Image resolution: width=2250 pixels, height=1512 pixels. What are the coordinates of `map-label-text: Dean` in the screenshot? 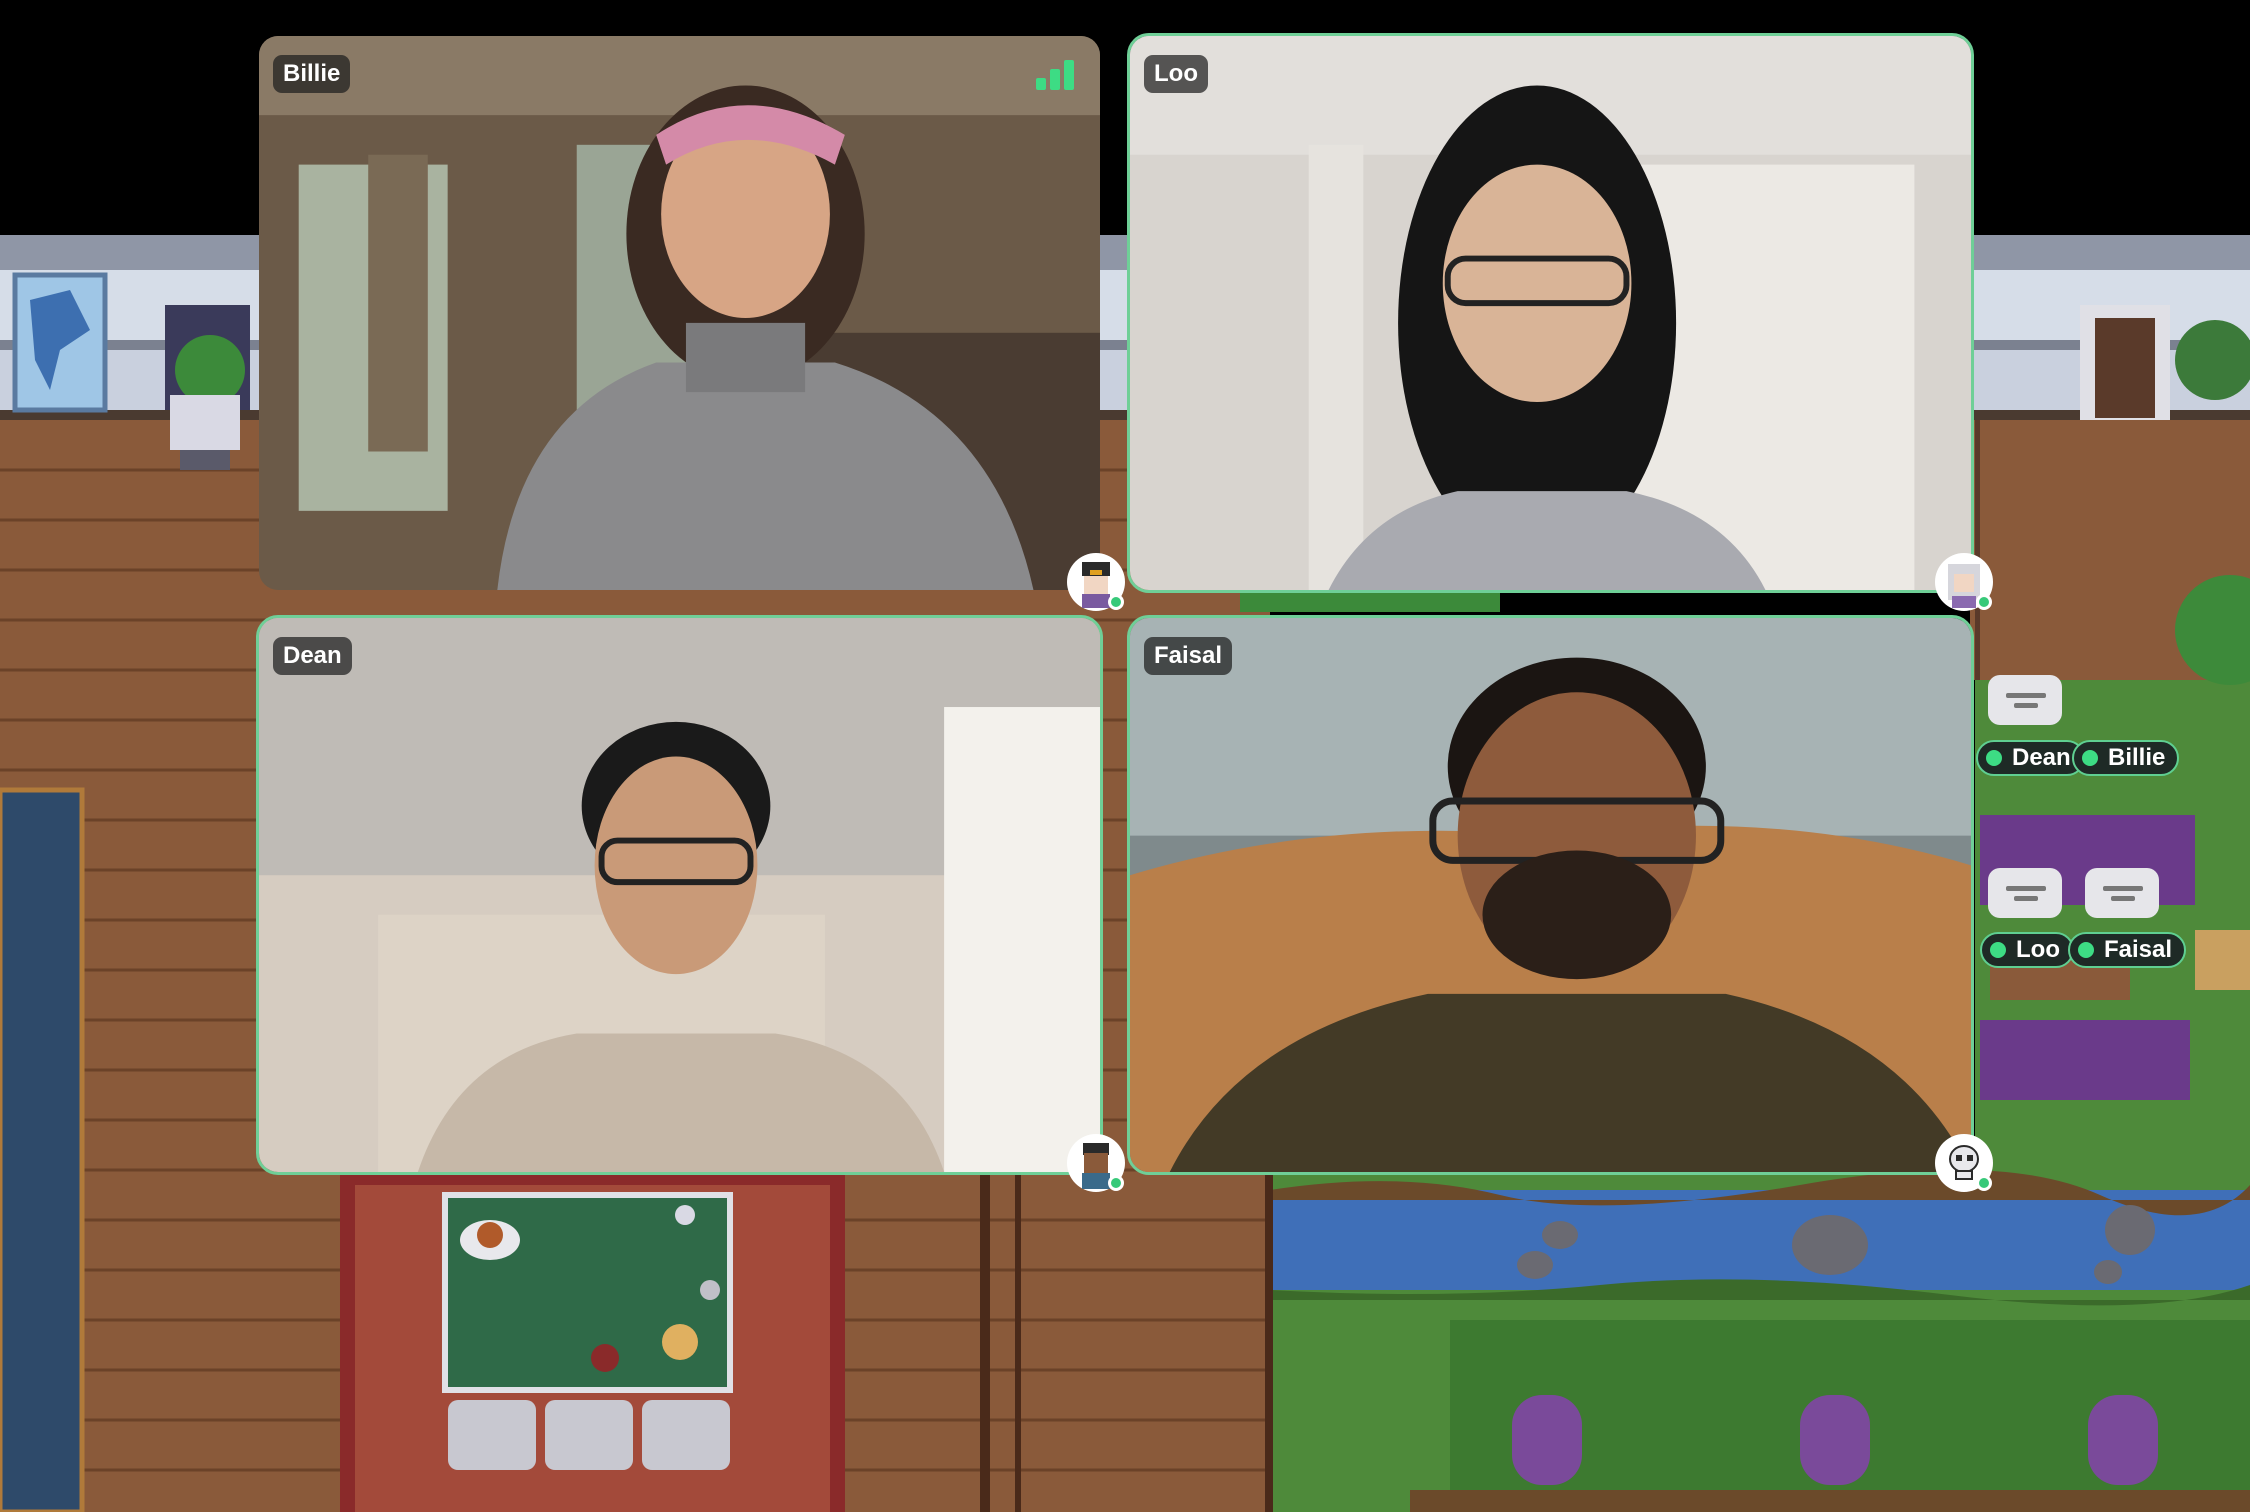 It's located at (2041, 757).